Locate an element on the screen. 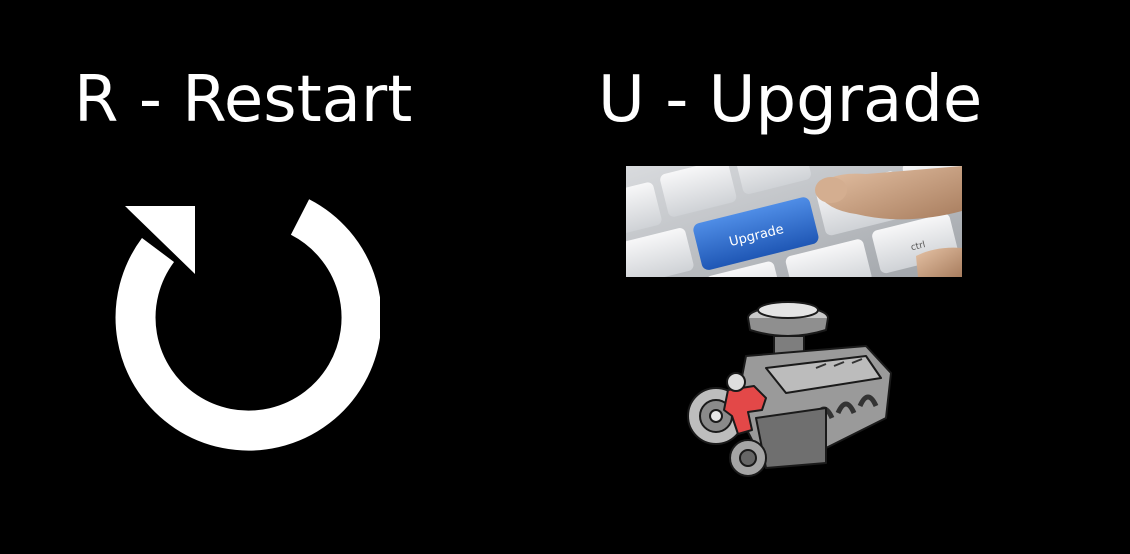 Image resolution: width=1130 pixels, height=554 pixels. engine-illustration is located at coordinates (789, 389).